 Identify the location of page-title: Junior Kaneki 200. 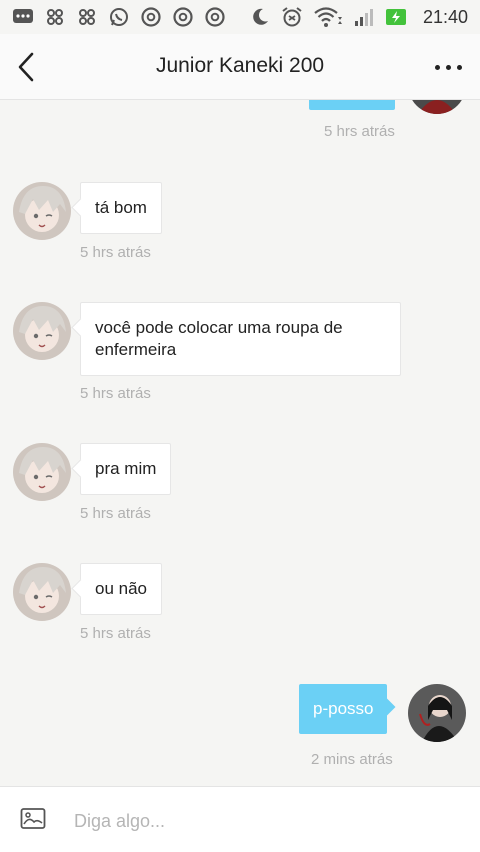
(240, 65).